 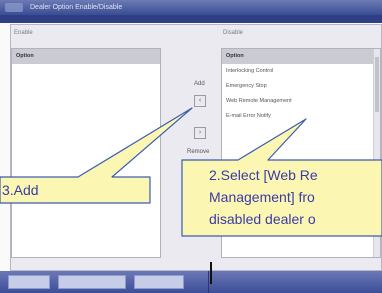 What do you see at coordinates (262, 219) in the screenshot?
I see `callout-select-line-3: disabled dealer o` at bounding box center [262, 219].